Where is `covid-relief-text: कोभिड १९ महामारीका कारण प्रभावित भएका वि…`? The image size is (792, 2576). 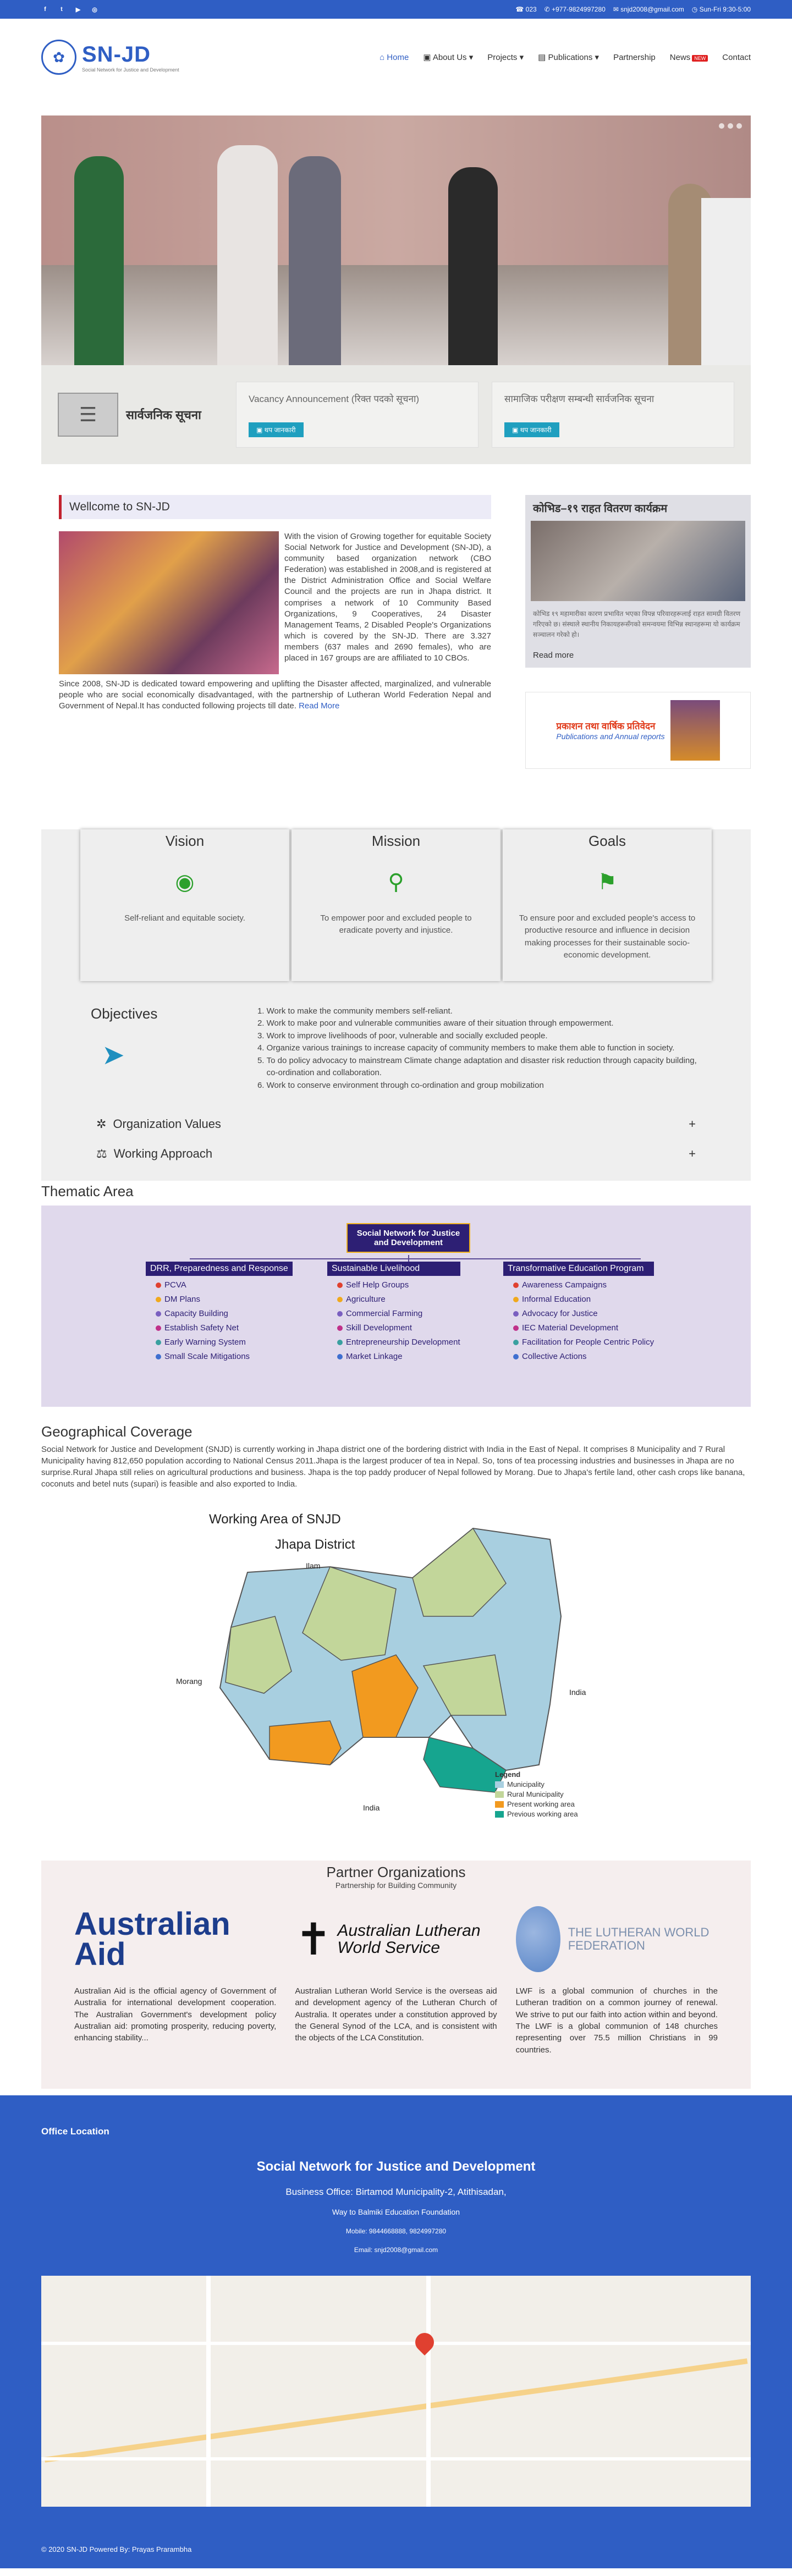 covid-relief-text: कोभिड १९ महामारीका कारण प्रभावित भएका वि… is located at coordinates (637, 624).